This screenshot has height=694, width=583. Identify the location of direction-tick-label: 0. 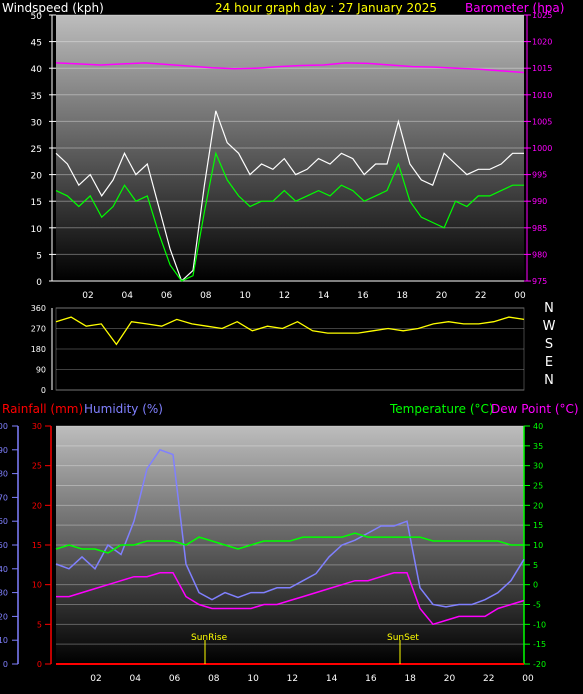
(43, 390).